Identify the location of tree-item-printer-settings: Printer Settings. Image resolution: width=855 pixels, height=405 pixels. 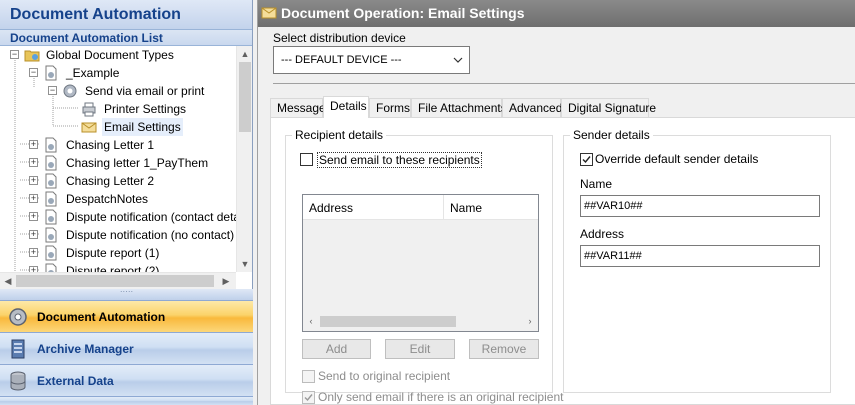
(118, 109).